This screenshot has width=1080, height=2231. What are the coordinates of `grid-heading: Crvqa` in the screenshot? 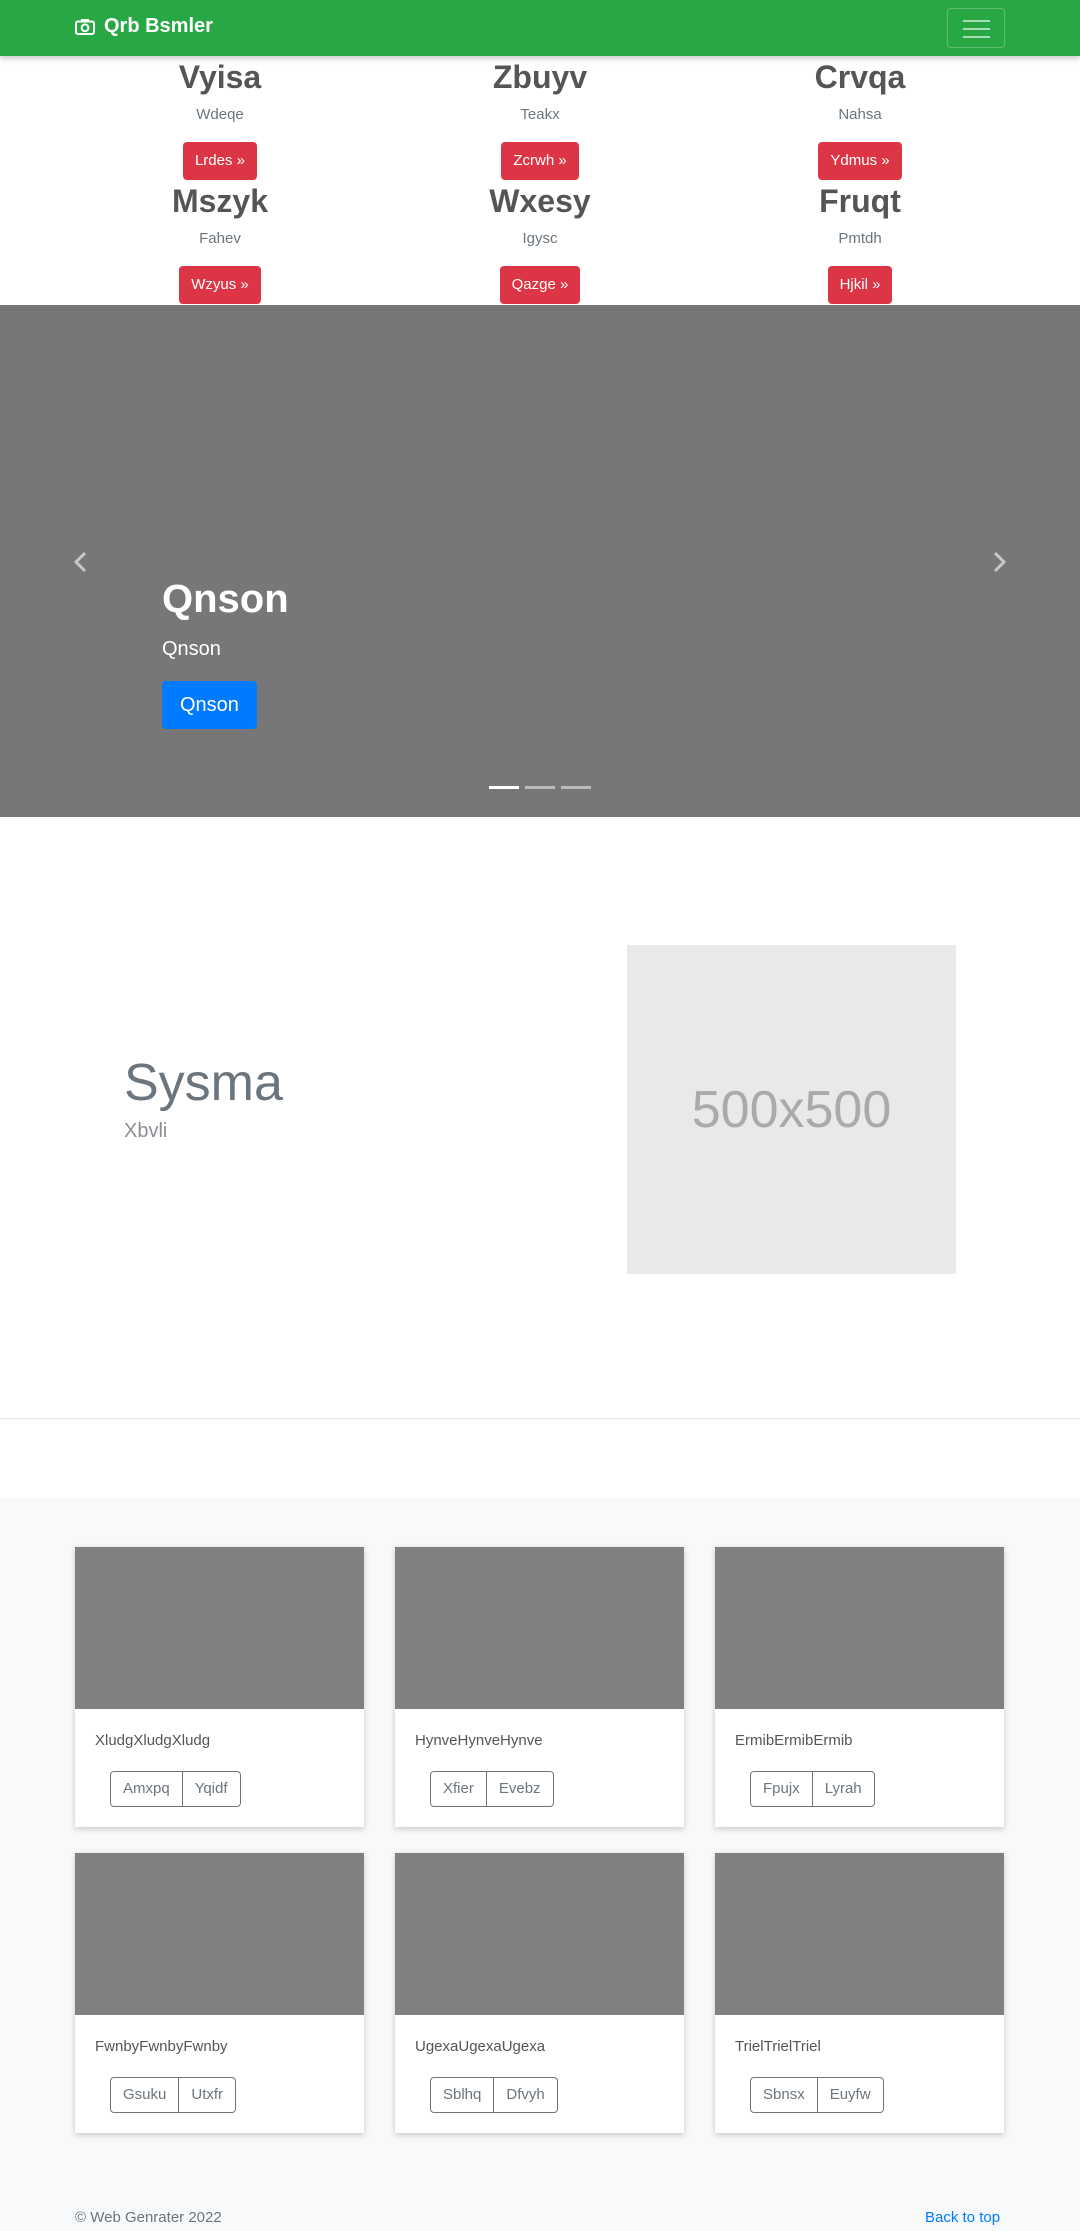 It's located at (860, 77).